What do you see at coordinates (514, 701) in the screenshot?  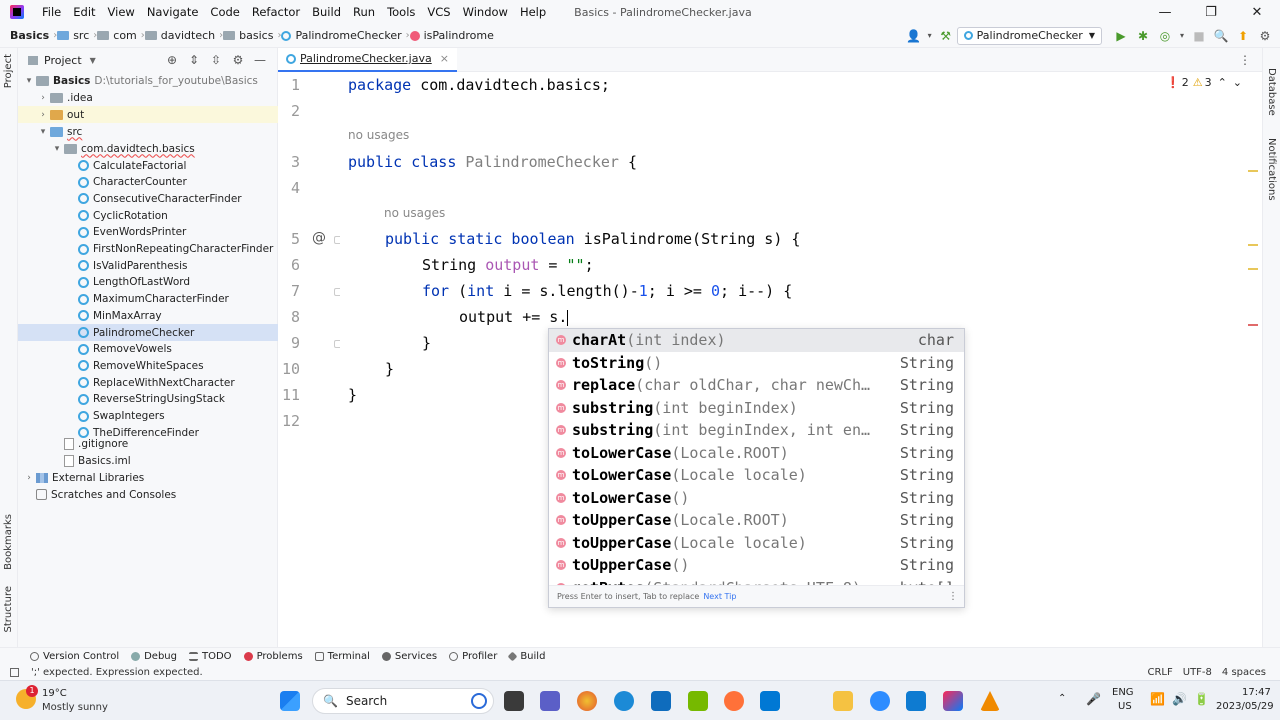 I see `task-view-icon` at bounding box center [514, 701].